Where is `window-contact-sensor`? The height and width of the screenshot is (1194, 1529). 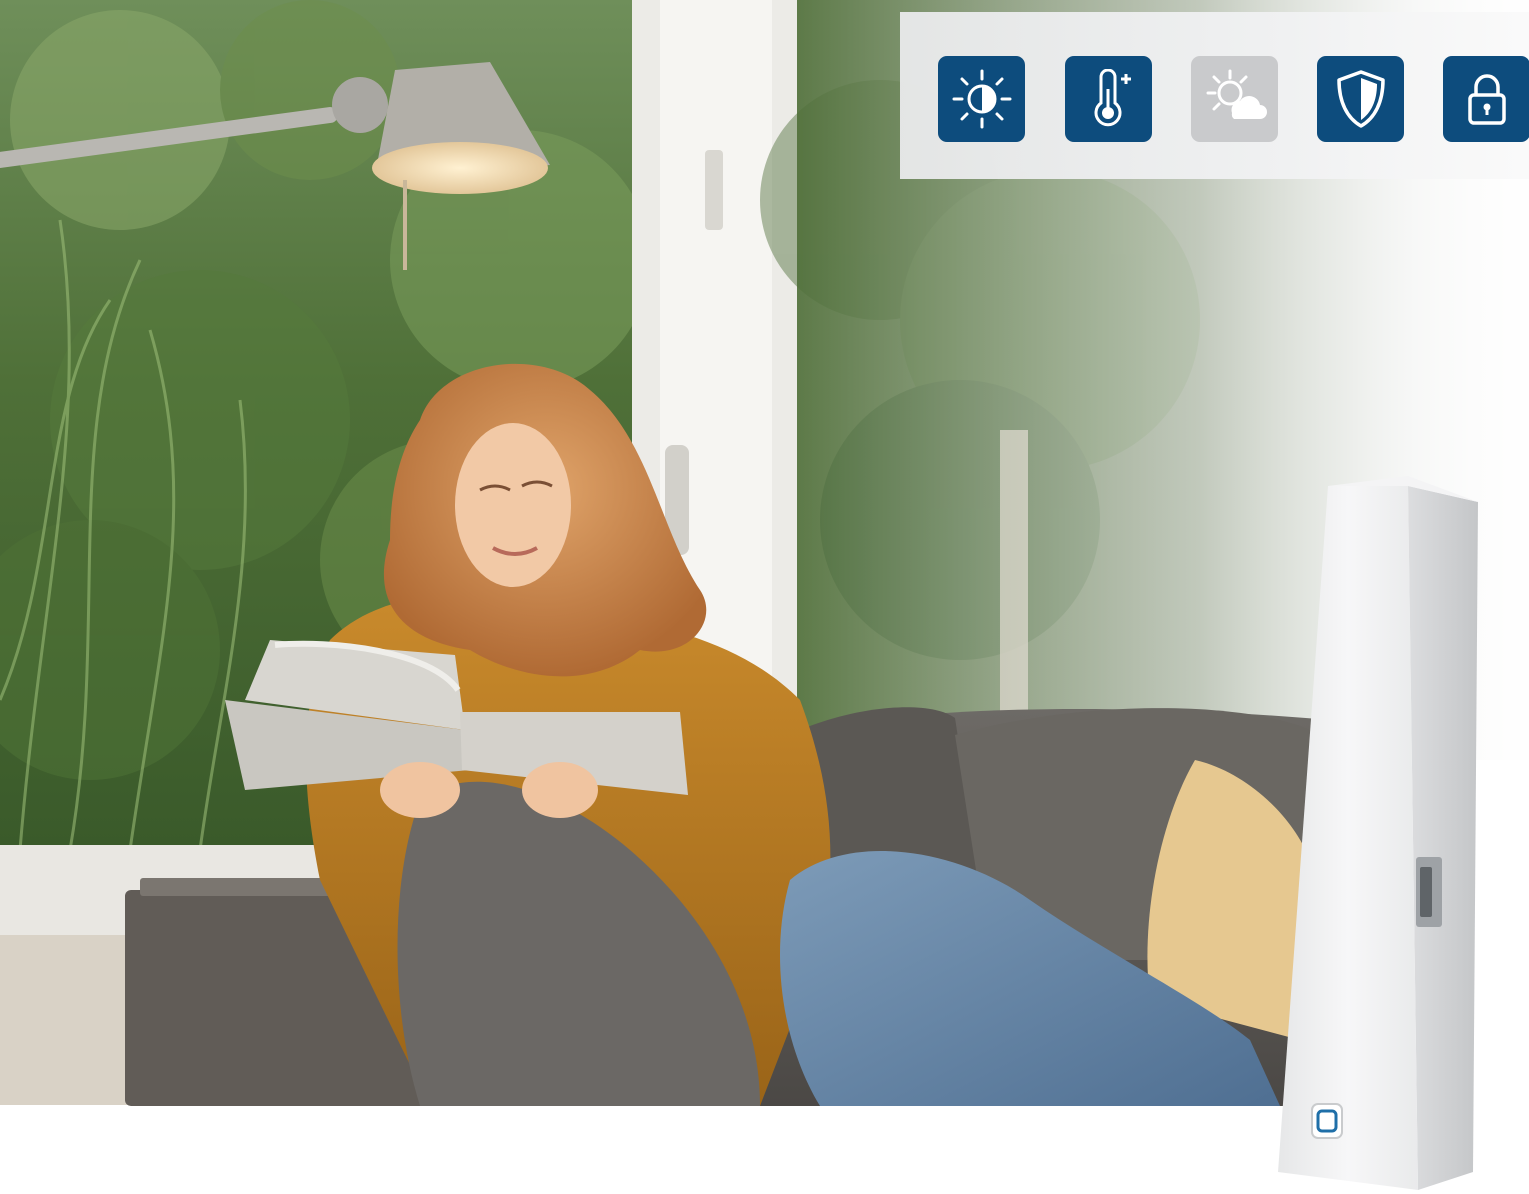
window-contact-sensor is located at coordinates (1383, 833).